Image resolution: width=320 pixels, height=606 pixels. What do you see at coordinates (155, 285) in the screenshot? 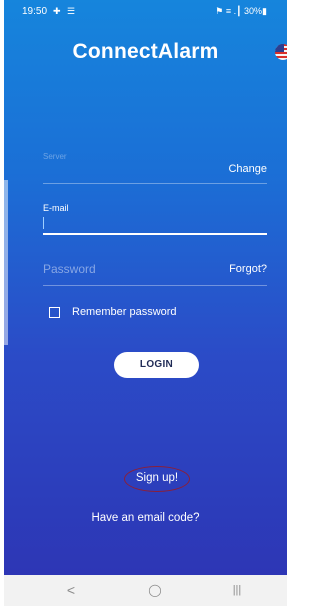
I see `password-underline` at bounding box center [155, 285].